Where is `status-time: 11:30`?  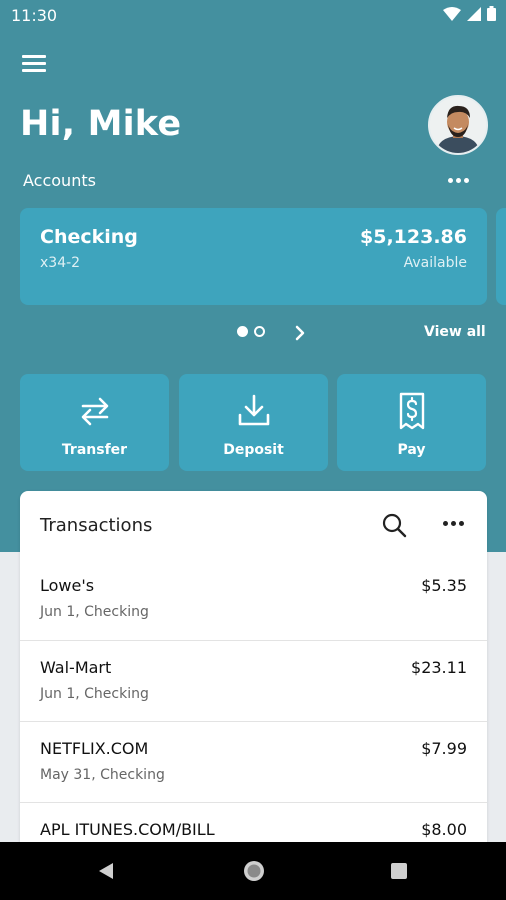 status-time: 11:30 is located at coordinates (34, 15).